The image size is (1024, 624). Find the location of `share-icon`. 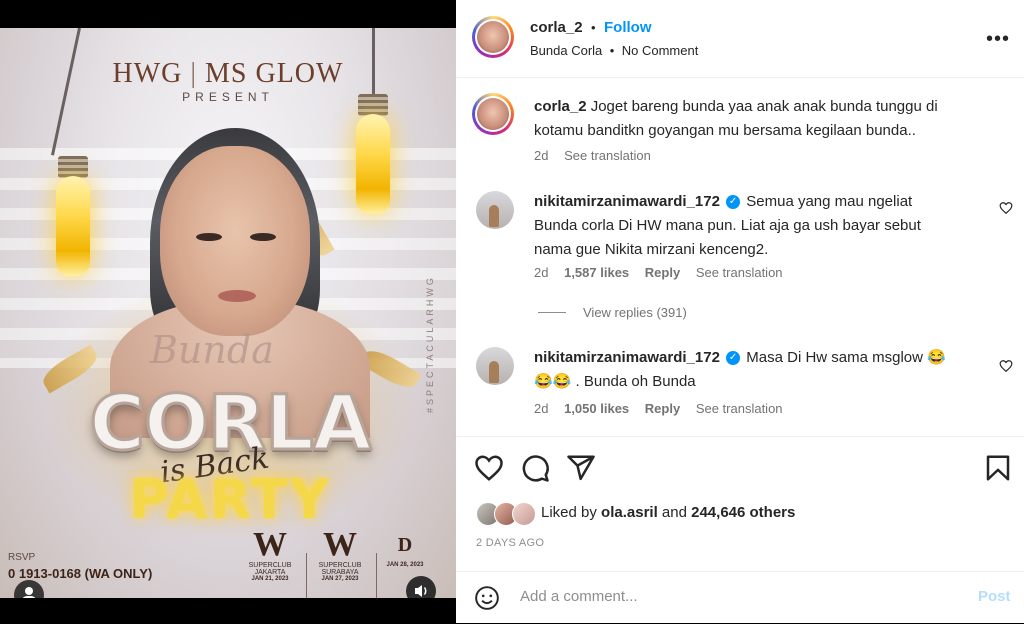

share-icon is located at coordinates (581, 468).